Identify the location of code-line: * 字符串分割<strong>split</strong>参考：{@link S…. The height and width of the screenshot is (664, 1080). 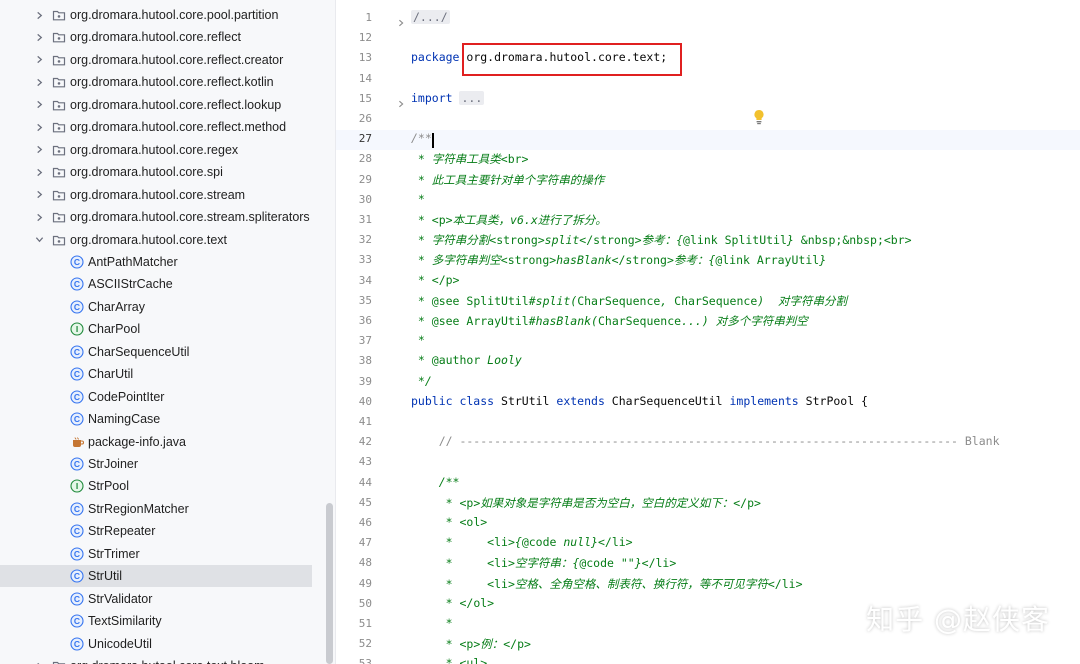
(661, 240).